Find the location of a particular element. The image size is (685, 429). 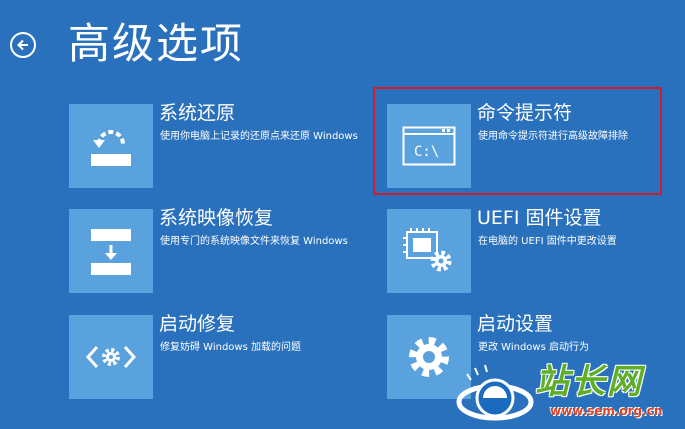

back-button is located at coordinates (23, 45).